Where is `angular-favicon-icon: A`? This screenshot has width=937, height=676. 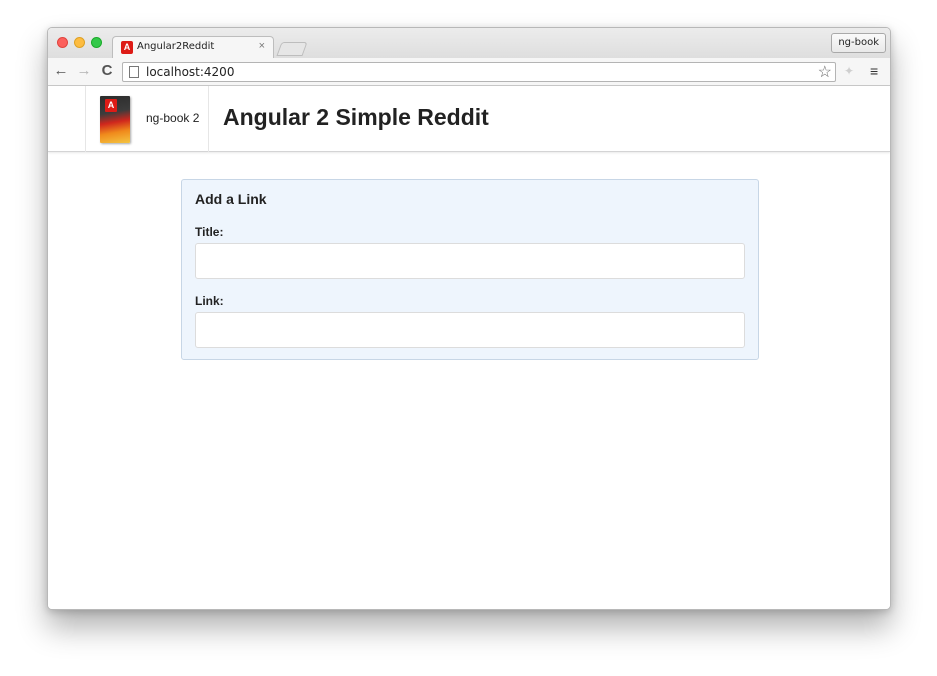 angular-favicon-icon: A is located at coordinates (127, 47).